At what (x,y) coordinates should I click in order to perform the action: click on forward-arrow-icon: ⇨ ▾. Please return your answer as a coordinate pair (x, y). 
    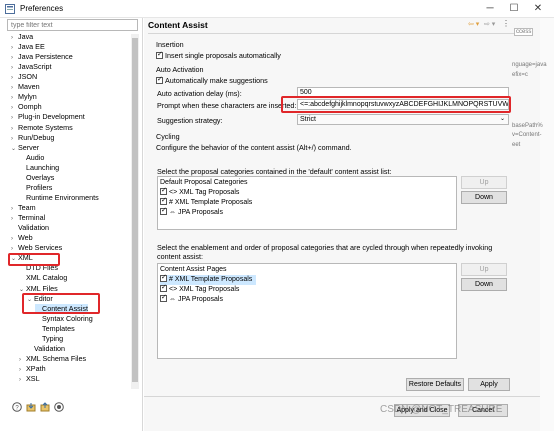
    Looking at the image, I should click on (489, 24).